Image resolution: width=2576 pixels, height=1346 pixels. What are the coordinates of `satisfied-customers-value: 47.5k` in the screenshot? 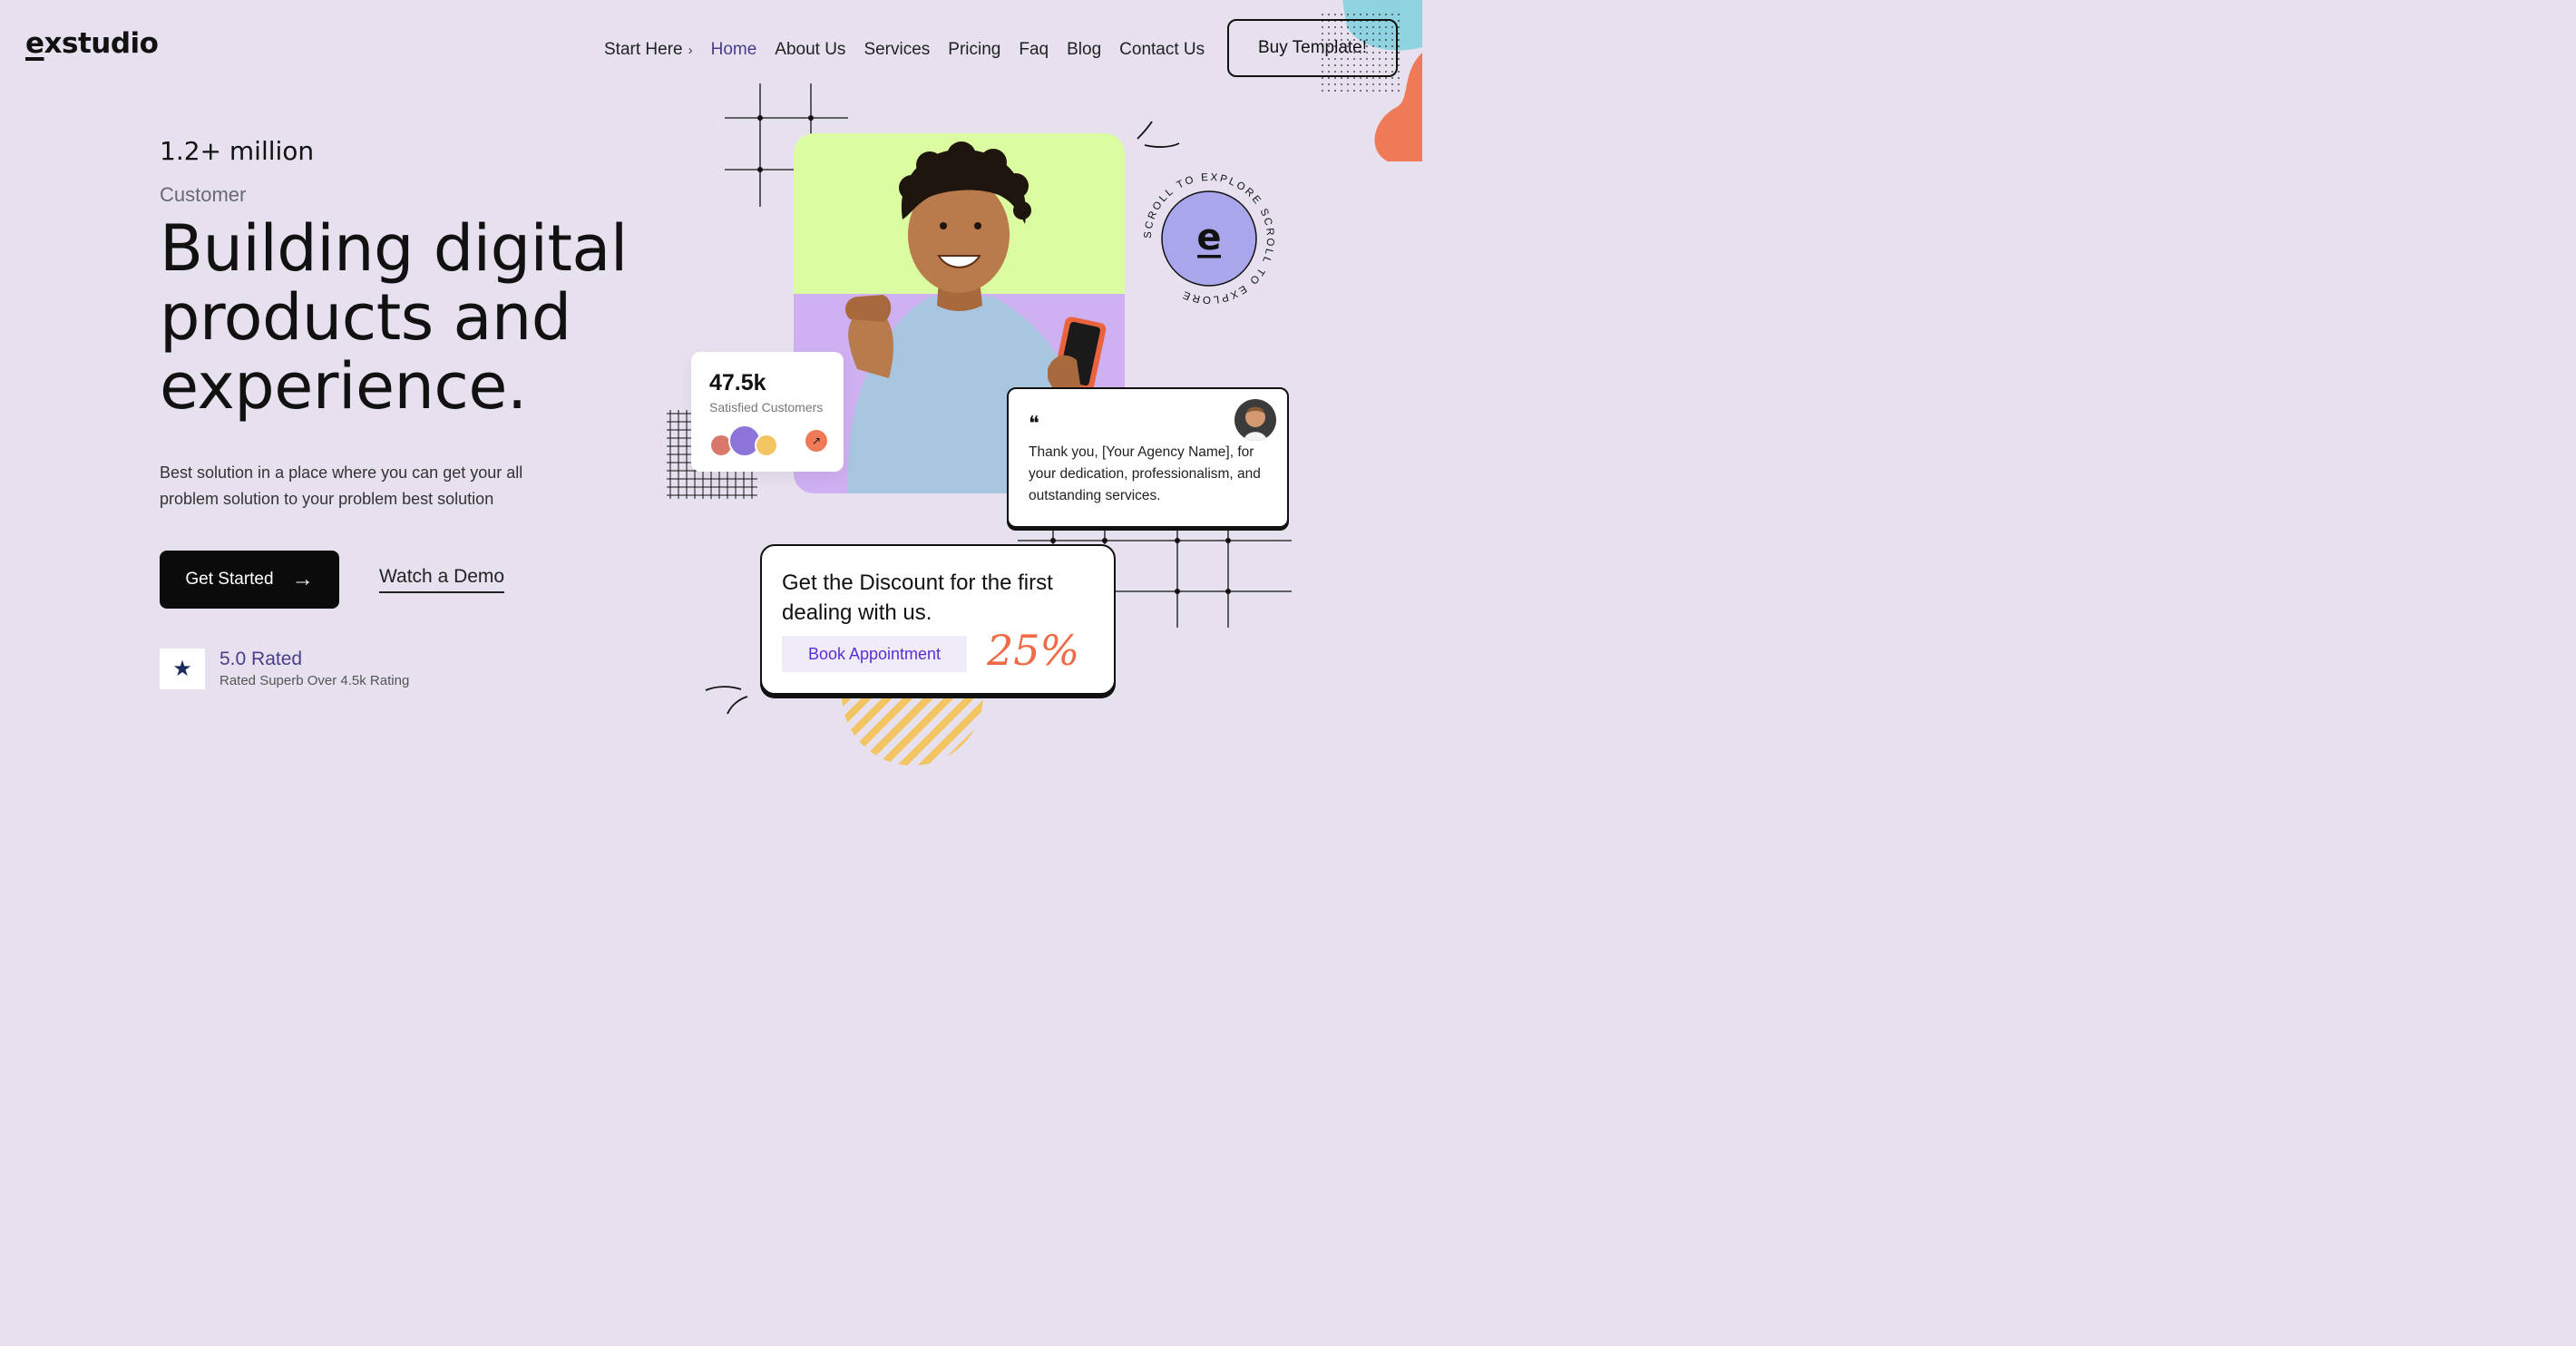 It's located at (737, 382).